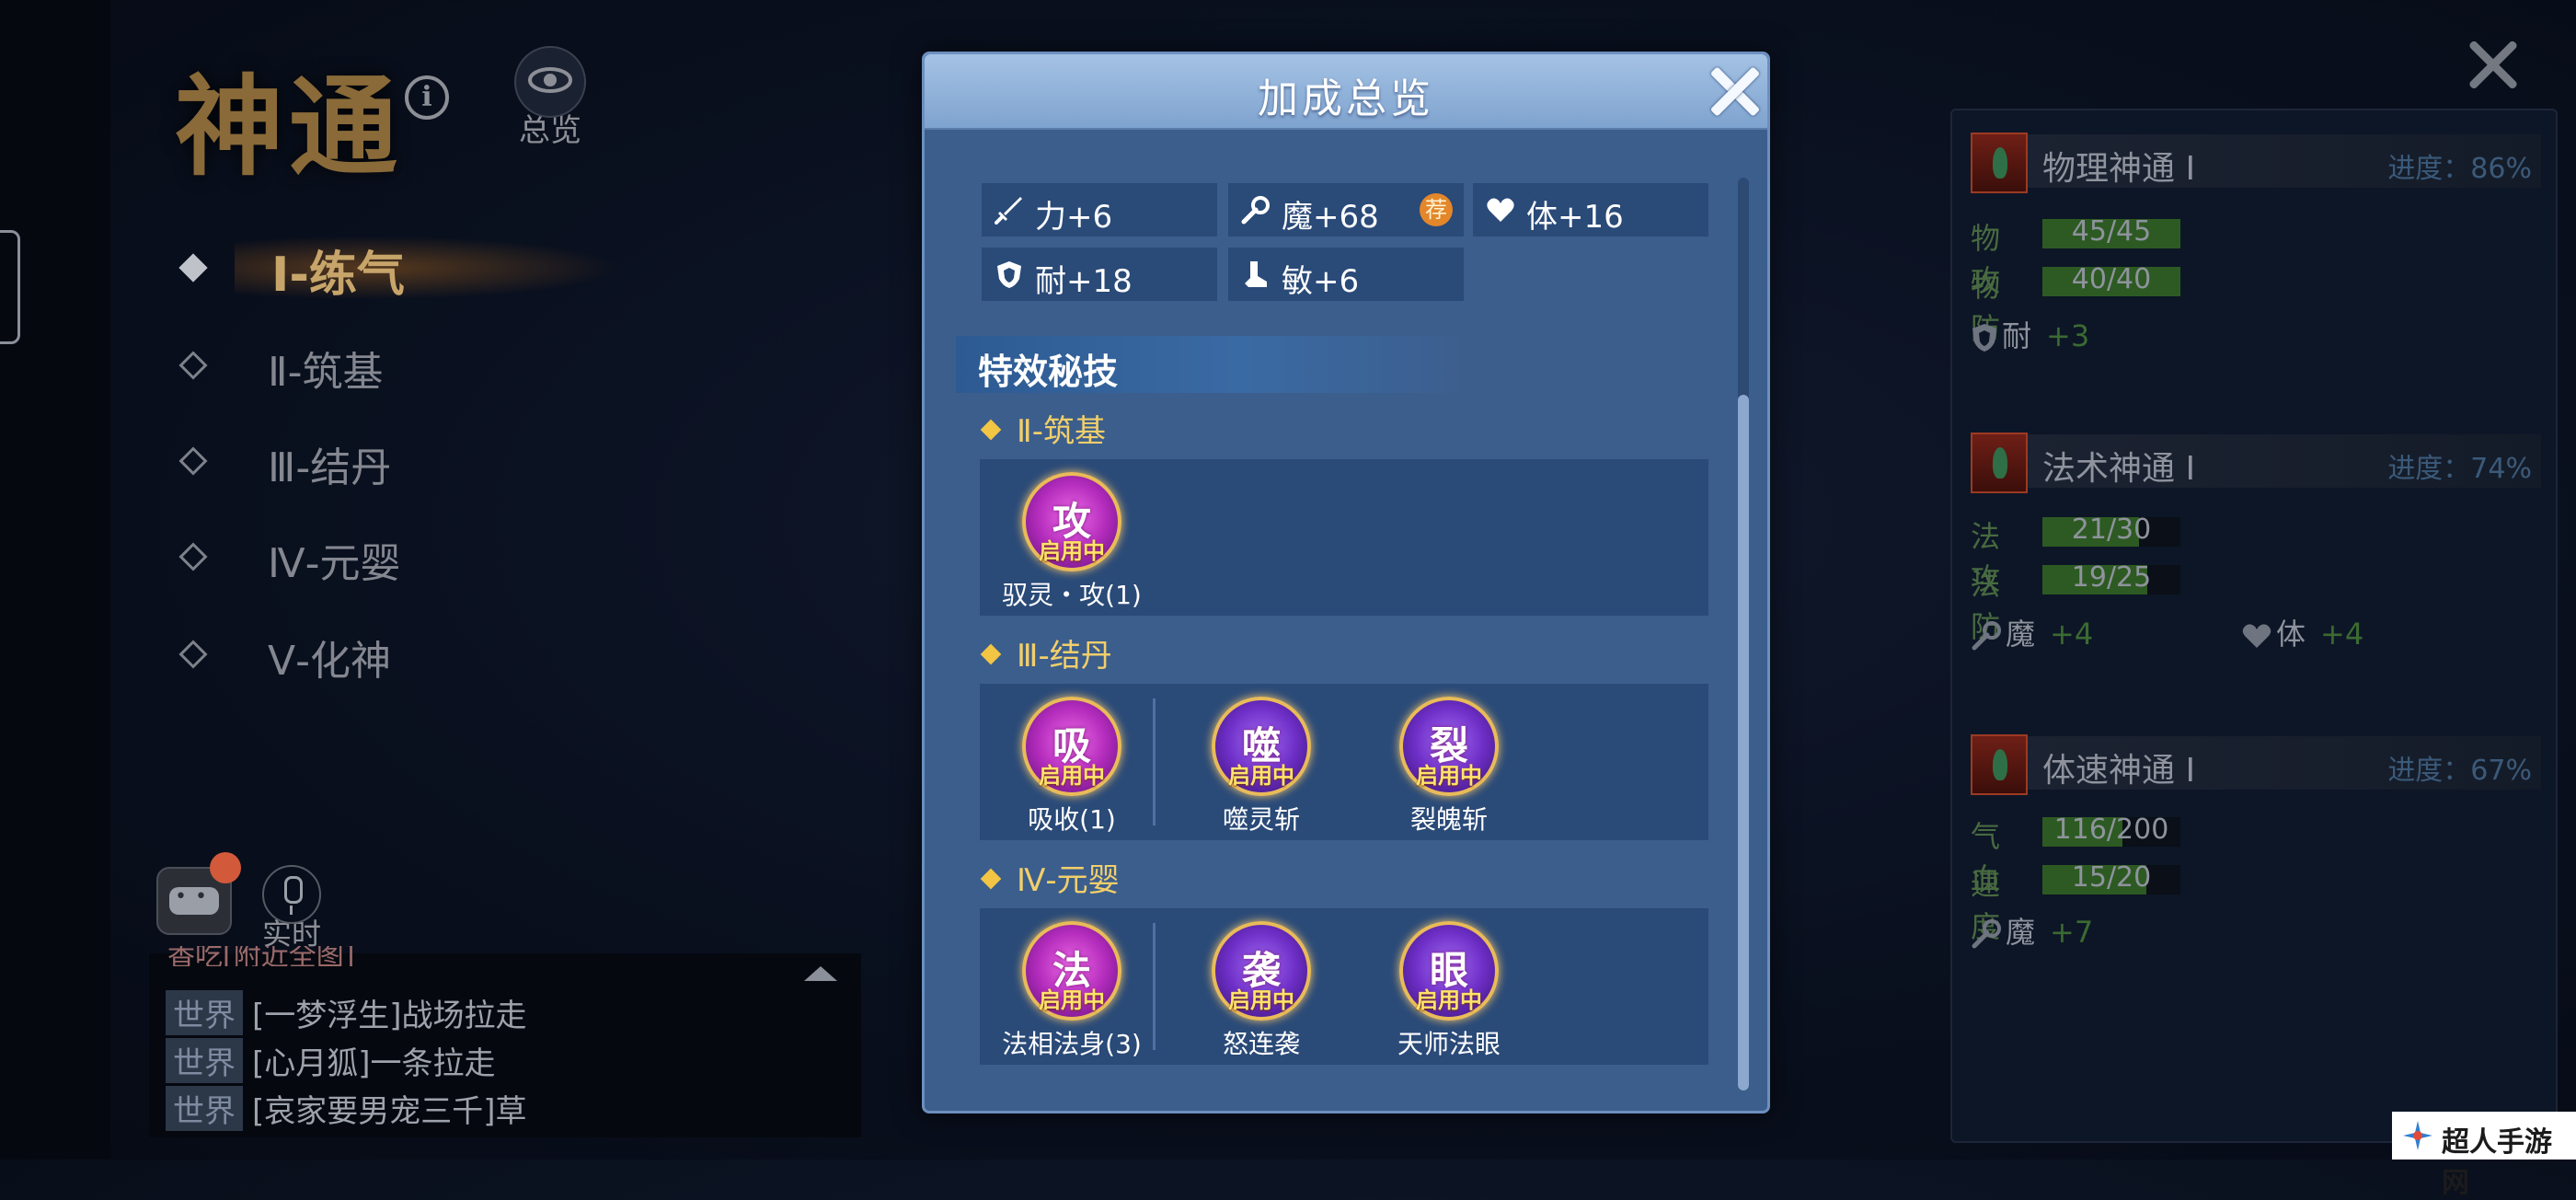  What do you see at coordinates (2072, 933) in the screenshot?
I see `bonus-value: +7` at bounding box center [2072, 933].